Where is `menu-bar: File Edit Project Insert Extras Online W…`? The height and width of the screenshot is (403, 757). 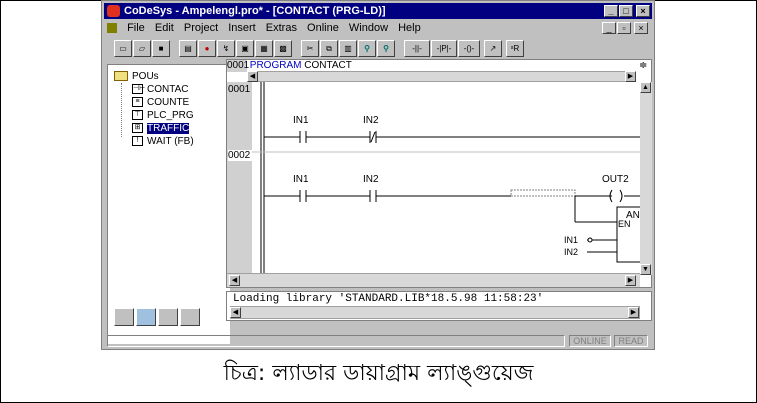 menu-bar: File Edit Project Insert Extras Online W… is located at coordinates (378, 28).